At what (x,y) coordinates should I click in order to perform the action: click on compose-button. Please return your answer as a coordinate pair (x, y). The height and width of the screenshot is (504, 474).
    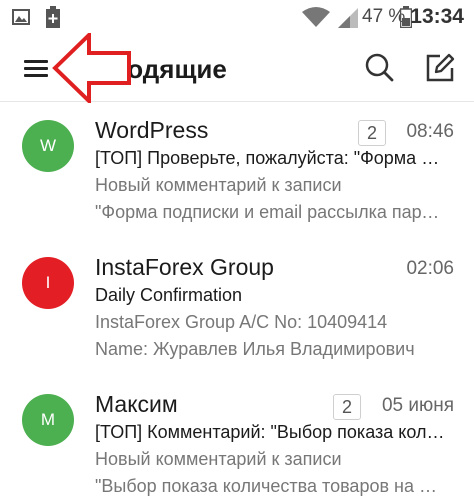
    Looking at the image, I should click on (440, 68).